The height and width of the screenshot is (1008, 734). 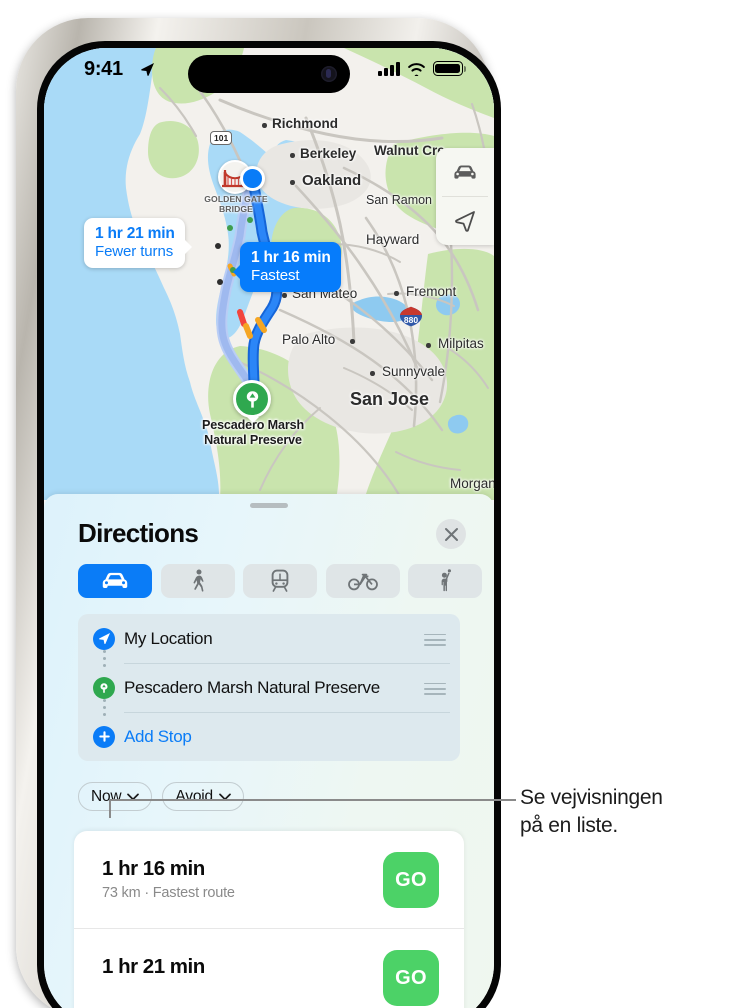 I want to click on route-bubble-fastest: 1 hr 16 min Fastest, so click(x=287, y=267).